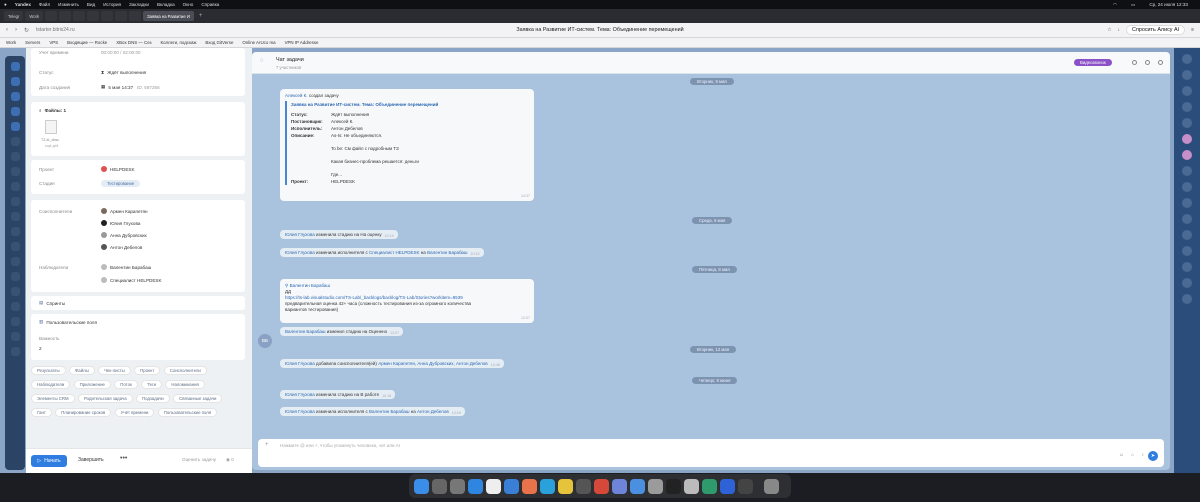 The height and width of the screenshot is (502, 1200). What do you see at coordinates (771, 486) in the screenshot?
I see `trash-icon` at bounding box center [771, 486].